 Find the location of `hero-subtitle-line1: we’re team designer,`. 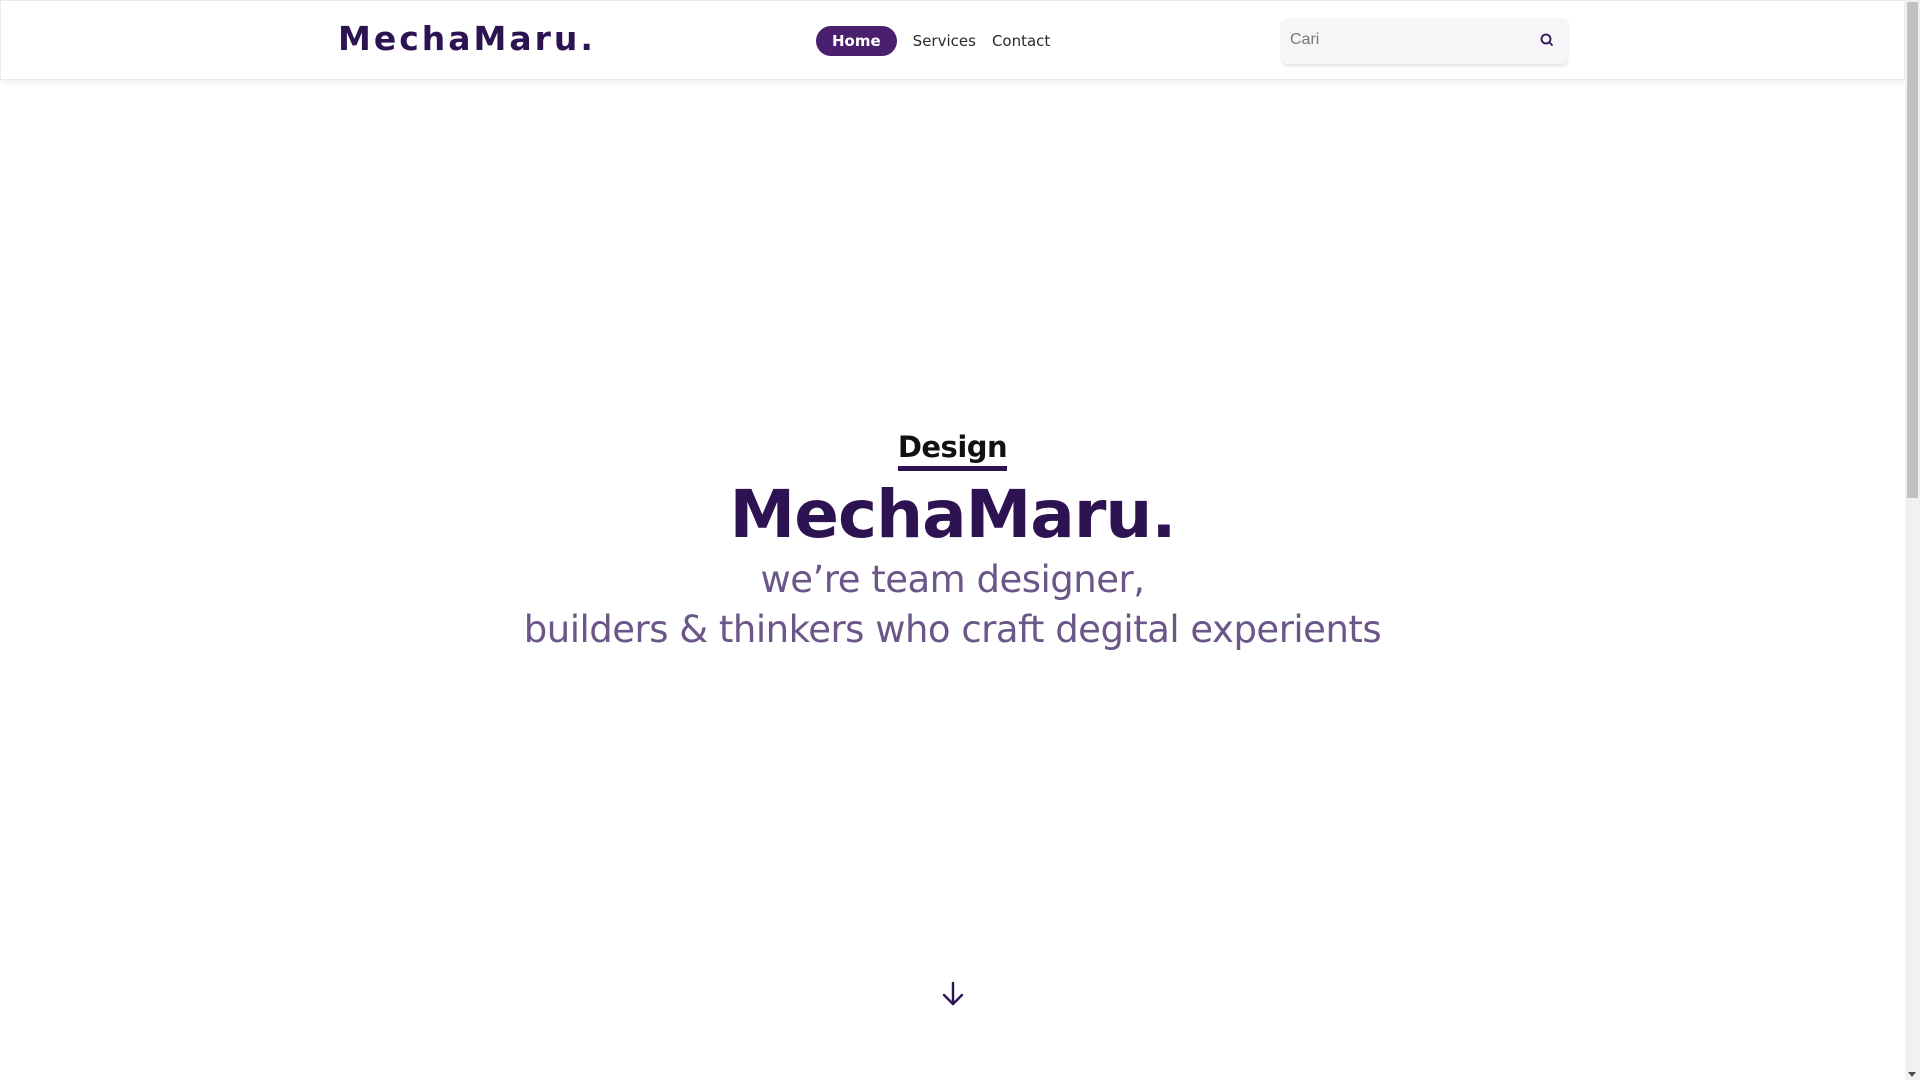

hero-subtitle-line1: we’re team designer, is located at coordinates (952, 579).